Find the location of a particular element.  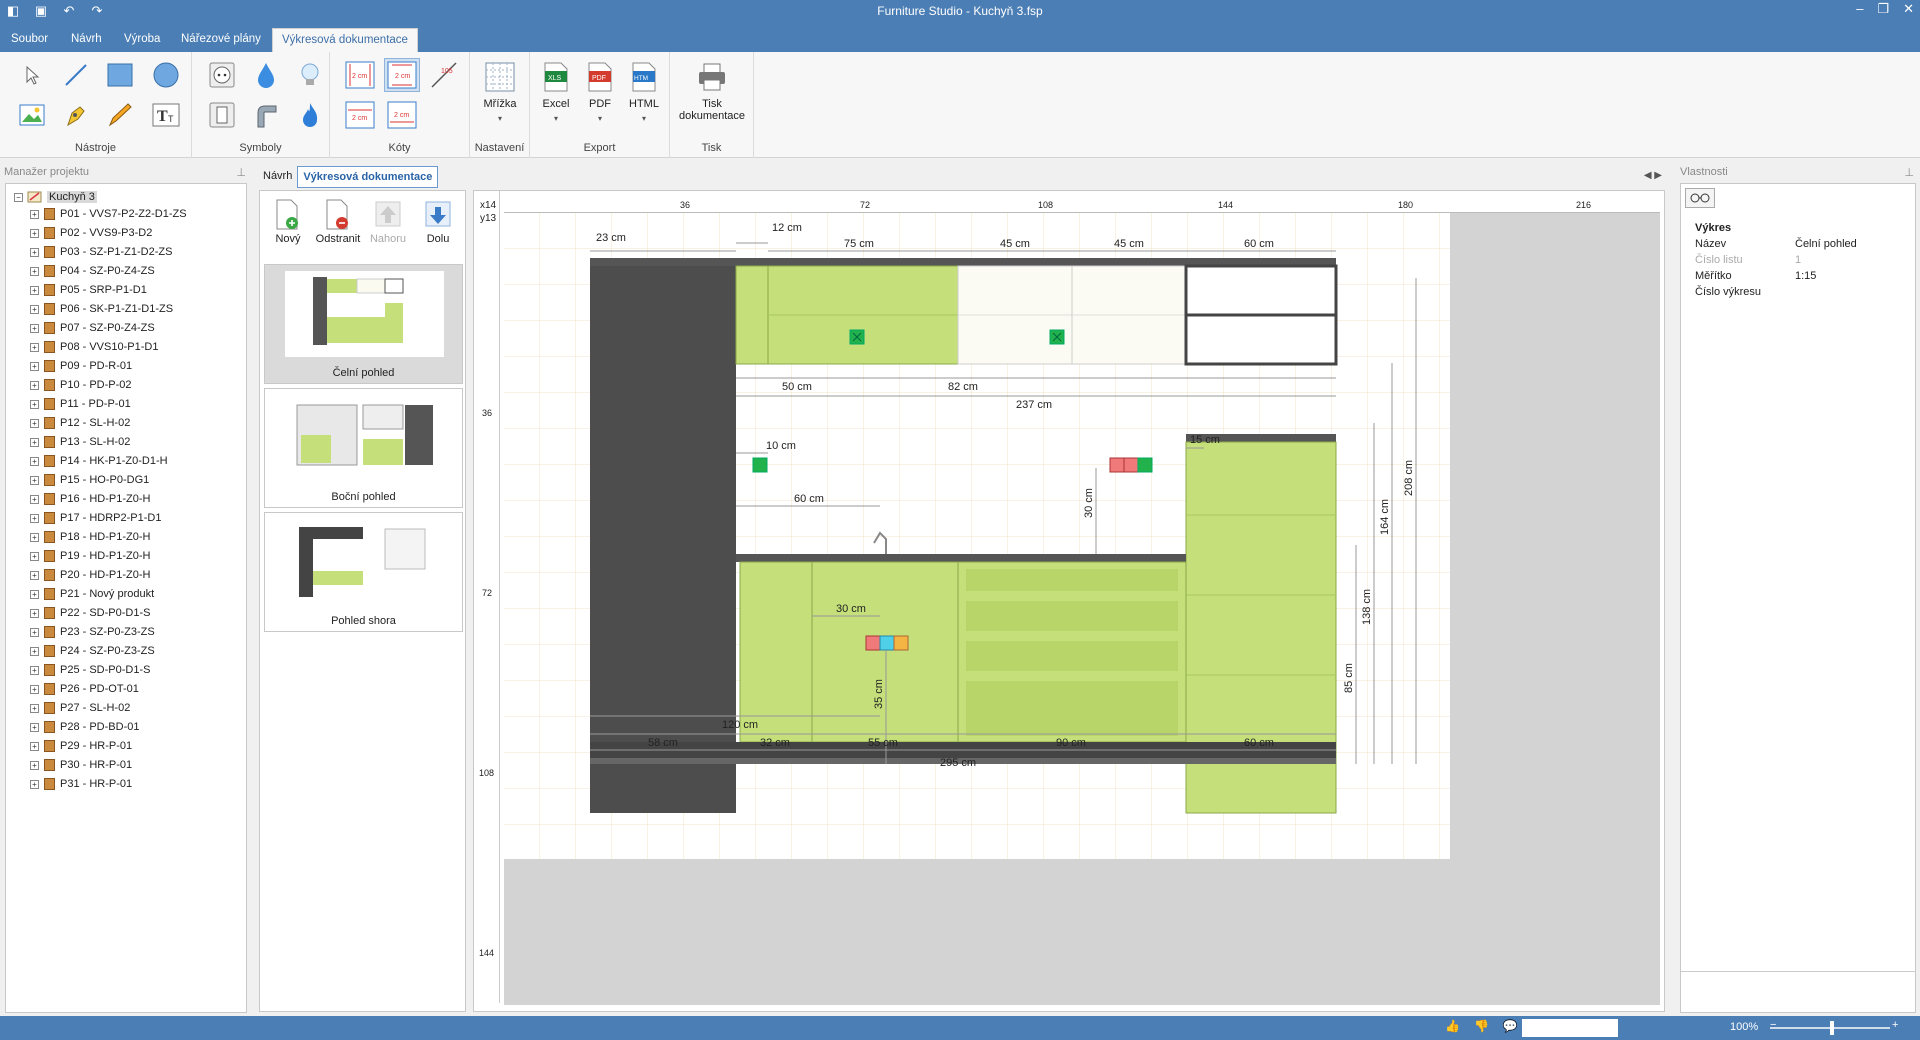

tree-root: − Kuchyň 3 is located at coordinates (55, 197).